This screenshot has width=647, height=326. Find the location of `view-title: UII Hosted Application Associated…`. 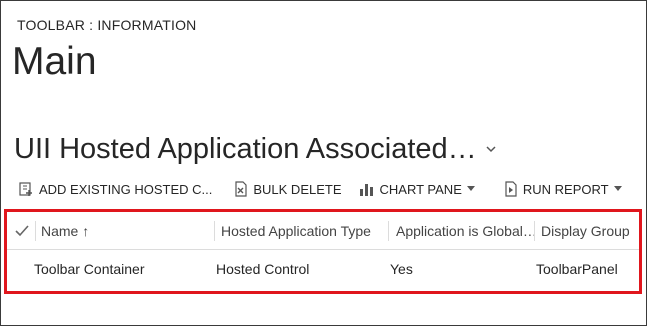

view-title: UII Hosted Application Associated… is located at coordinates (245, 149).